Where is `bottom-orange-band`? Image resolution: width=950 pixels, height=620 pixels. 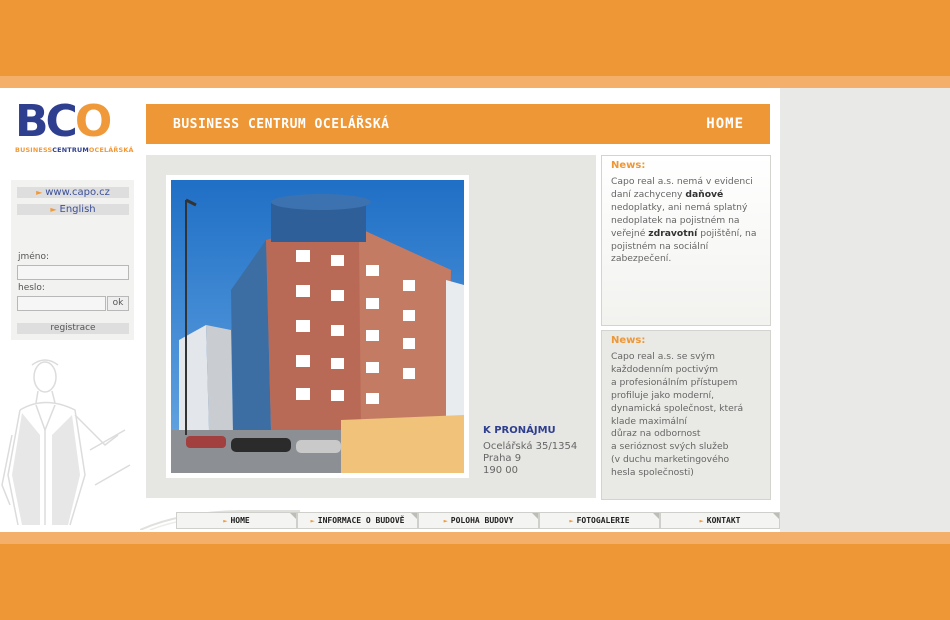
bottom-orange-band is located at coordinates (475, 582).